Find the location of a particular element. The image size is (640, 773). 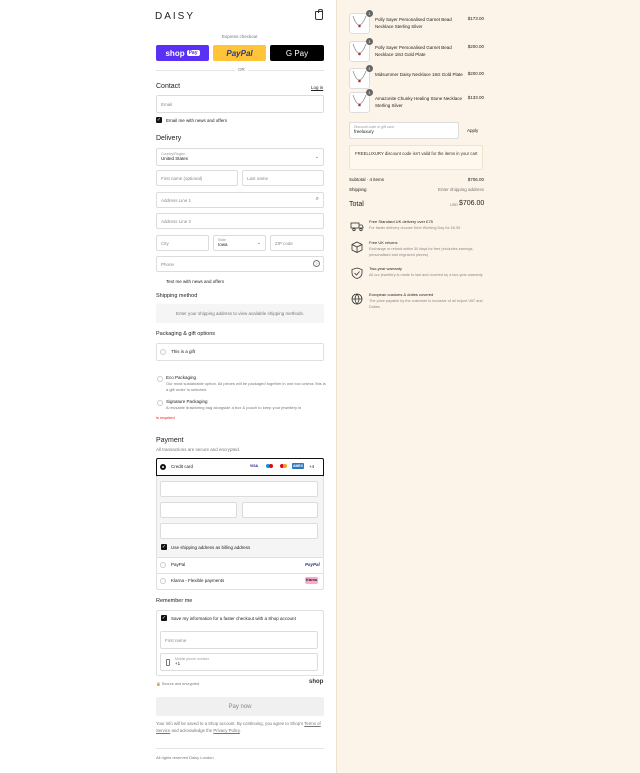

paypal-label: PayPal is located at coordinates (178, 564).